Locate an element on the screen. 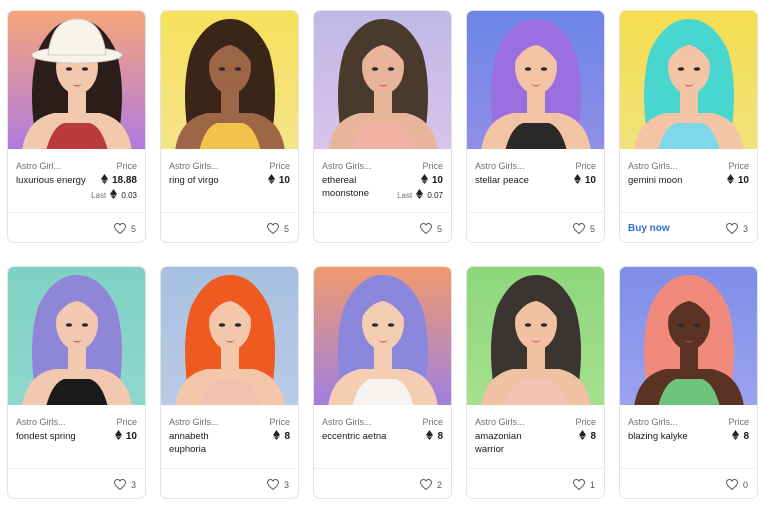 The width and height of the screenshot is (762, 511). nft-name: annabeth euphoria is located at coordinates (206, 443).